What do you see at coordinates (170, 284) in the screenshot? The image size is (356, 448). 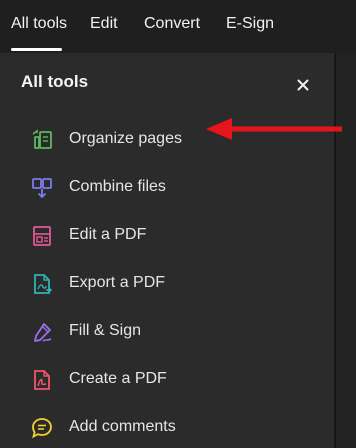 I see `tool-export-pdf: Export a PDF` at bounding box center [170, 284].